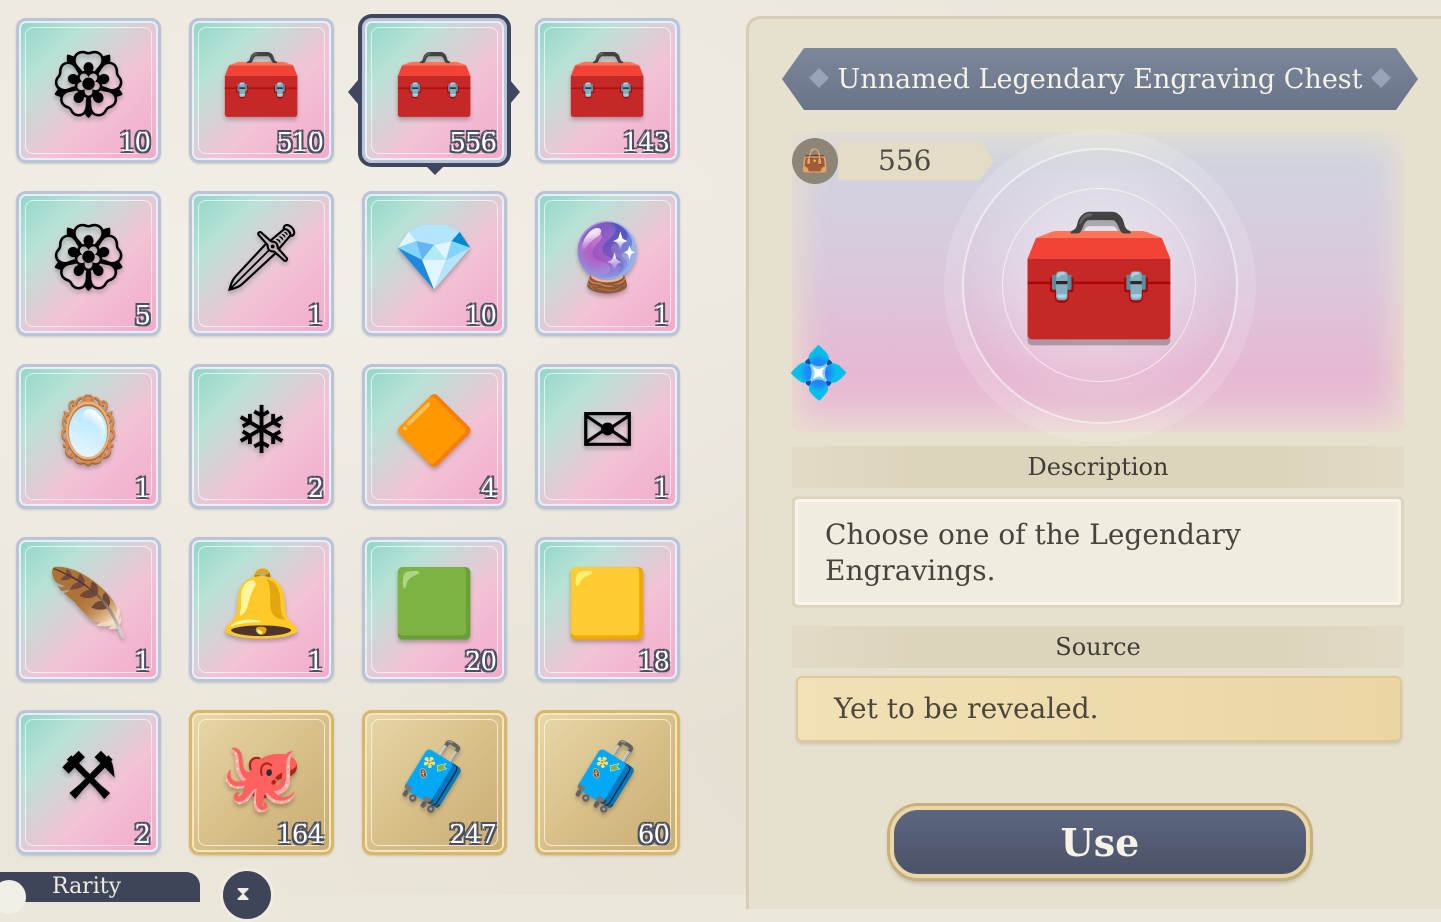  I want to click on gold-gem-cube-icon: 🟨, so click(607, 603).